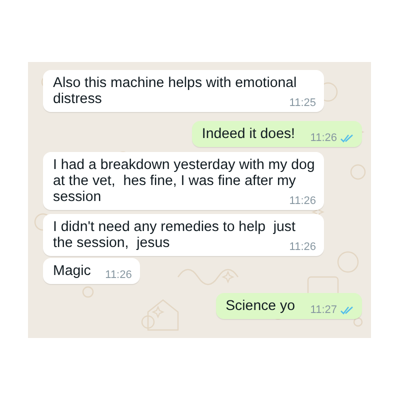 The width and height of the screenshot is (400, 400). Describe the element at coordinates (277, 134) in the screenshot. I see `sent-message: Indeed it does! 11:26` at that location.